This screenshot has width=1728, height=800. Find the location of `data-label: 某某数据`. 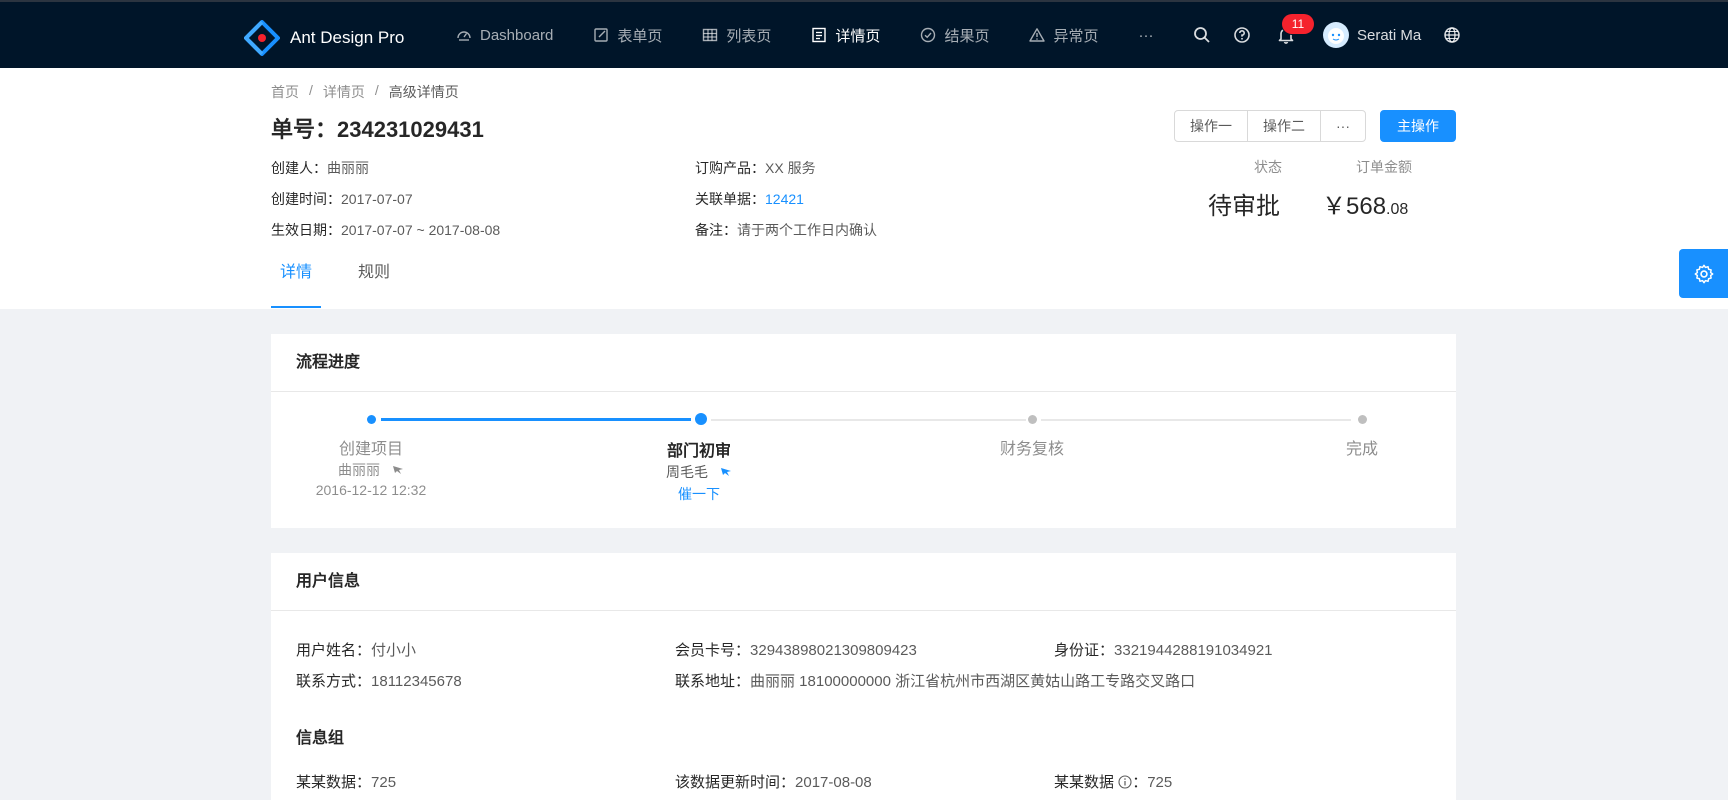

data-label: 某某数据 is located at coordinates (1084, 782).